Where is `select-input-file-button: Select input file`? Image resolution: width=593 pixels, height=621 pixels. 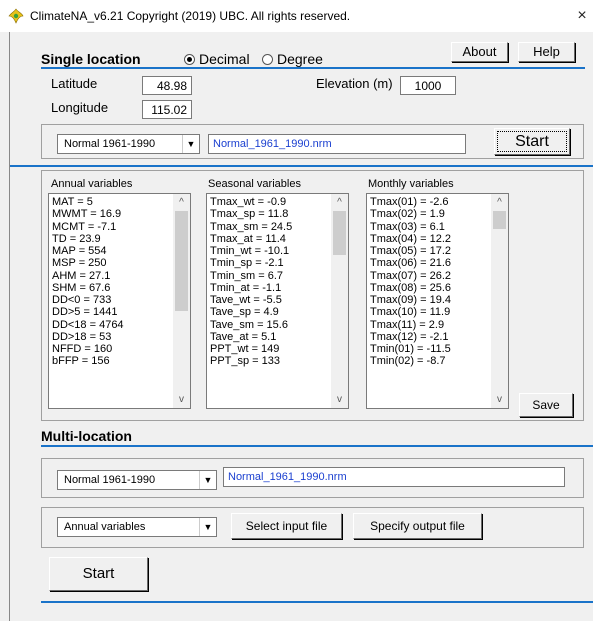 select-input-file-button: Select input file is located at coordinates (286, 526).